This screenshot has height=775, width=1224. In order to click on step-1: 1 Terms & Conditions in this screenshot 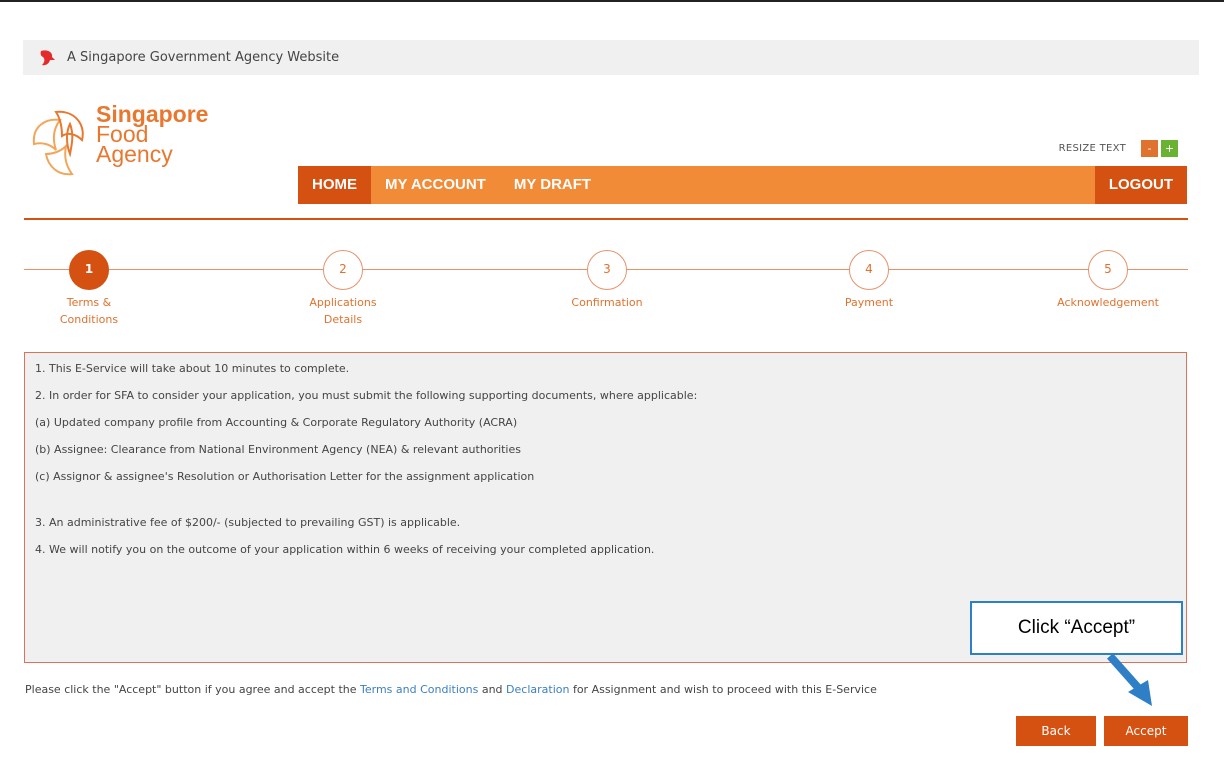, I will do `click(89, 289)`.